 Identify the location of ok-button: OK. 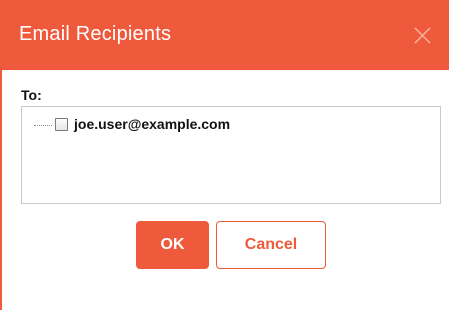
(172, 245).